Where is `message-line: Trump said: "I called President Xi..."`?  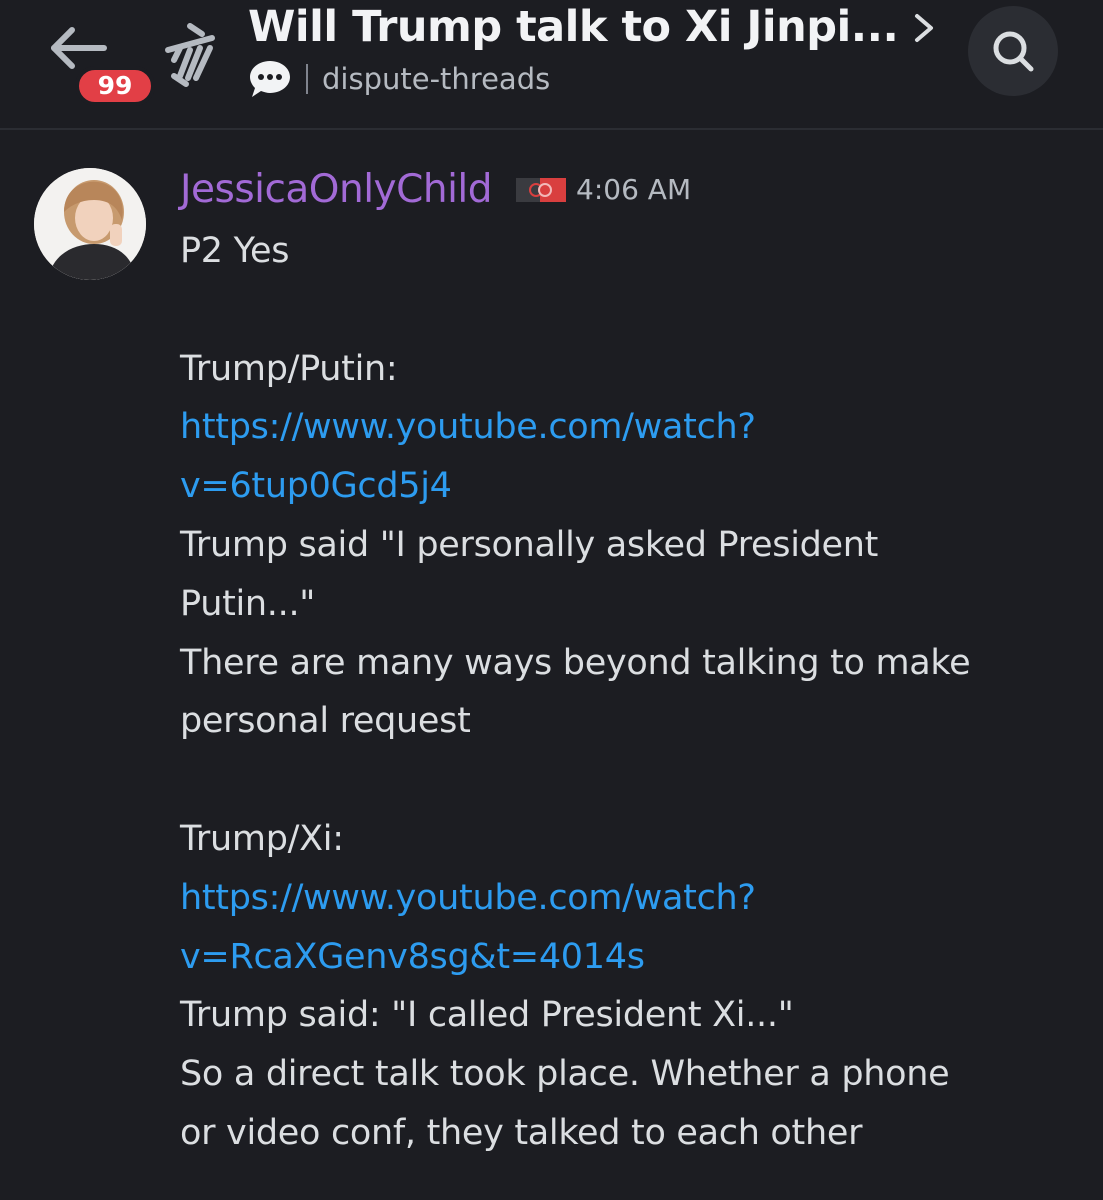 message-line: Trump said: "I called President Xi..." is located at coordinates (487, 1015).